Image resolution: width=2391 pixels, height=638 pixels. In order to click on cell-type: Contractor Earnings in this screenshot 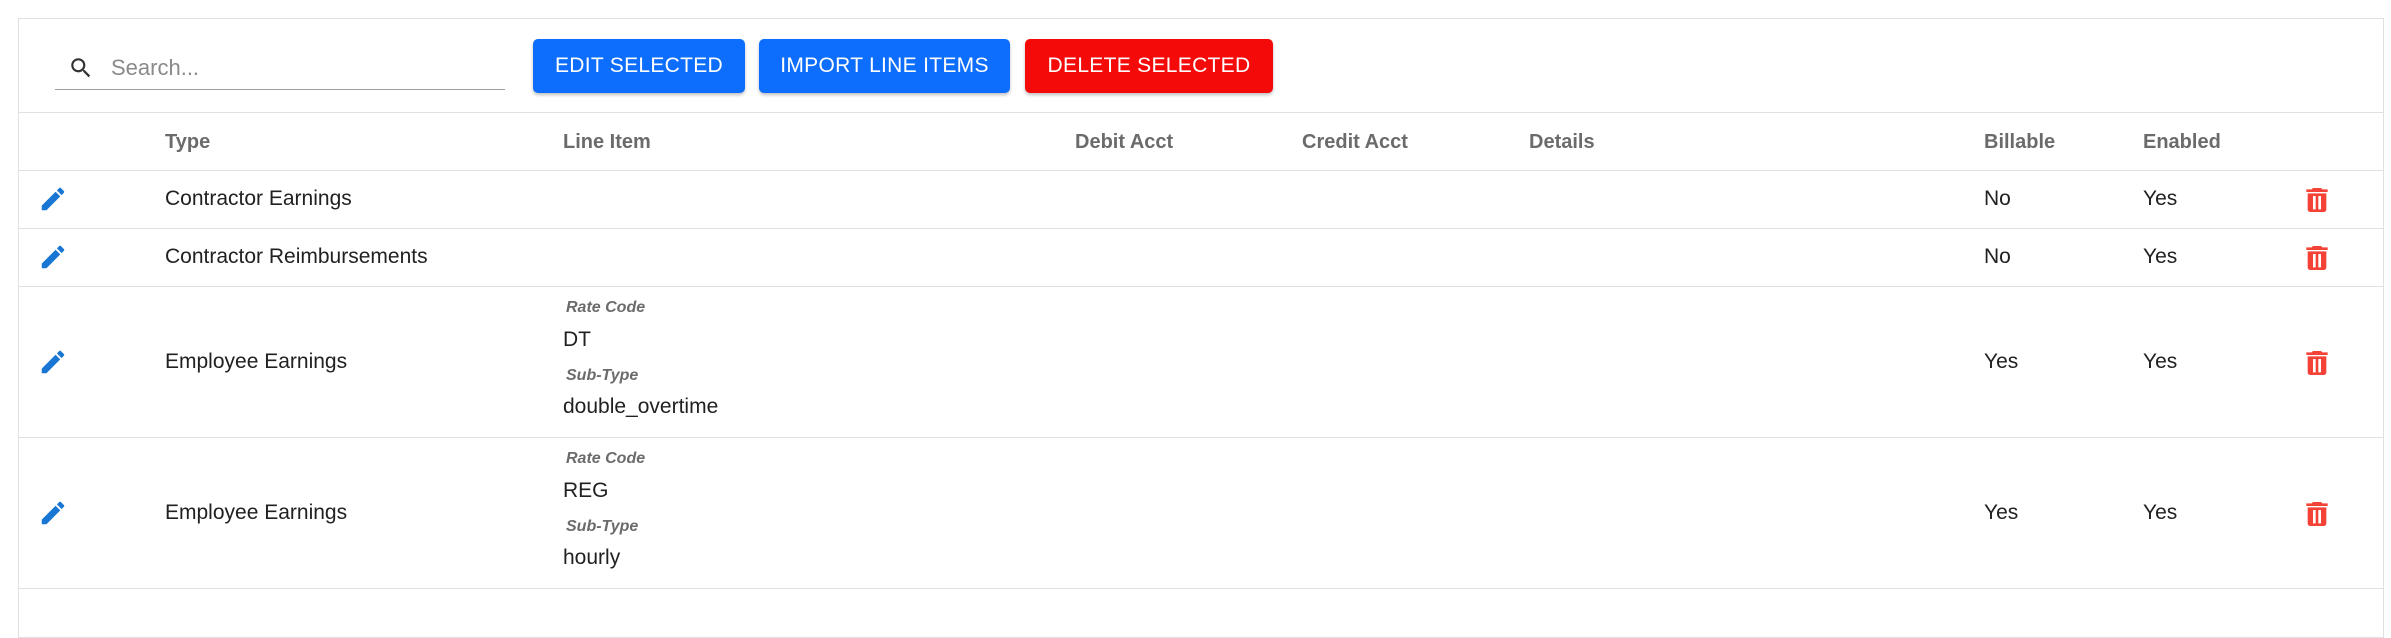, I will do `click(258, 198)`.